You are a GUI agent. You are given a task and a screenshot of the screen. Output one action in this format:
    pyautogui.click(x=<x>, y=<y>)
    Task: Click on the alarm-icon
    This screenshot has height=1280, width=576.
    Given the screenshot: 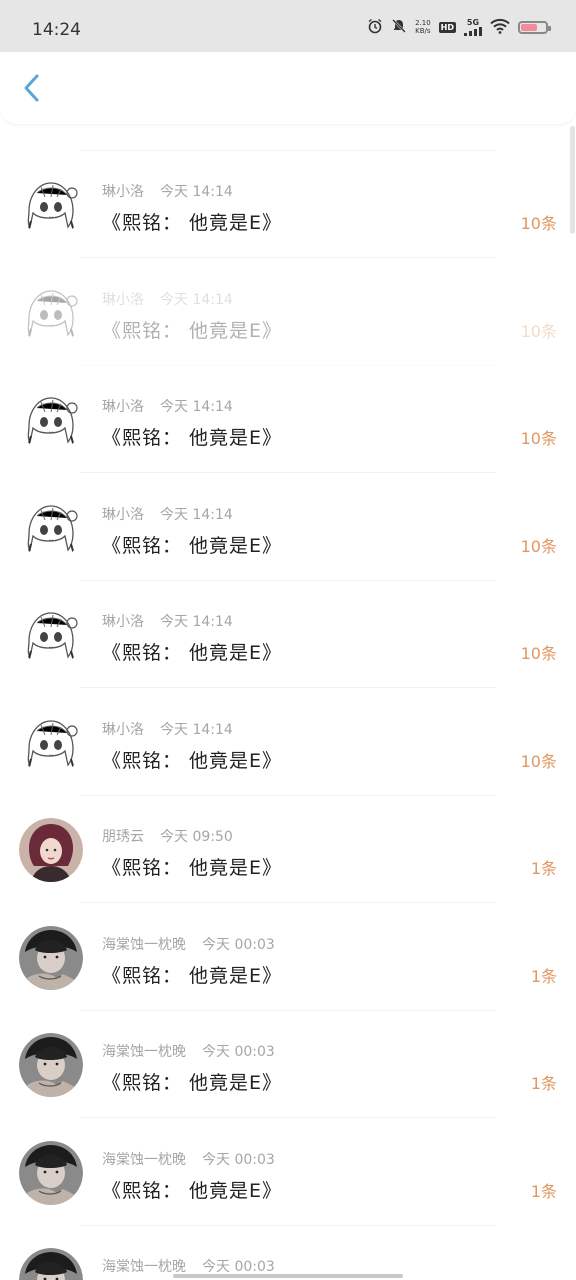 What is the action you would take?
    pyautogui.click(x=375, y=27)
    